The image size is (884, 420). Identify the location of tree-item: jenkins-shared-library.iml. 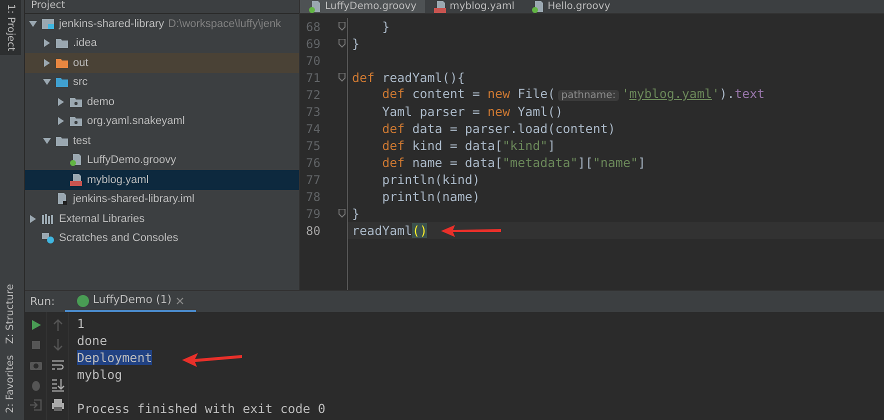
(162, 199).